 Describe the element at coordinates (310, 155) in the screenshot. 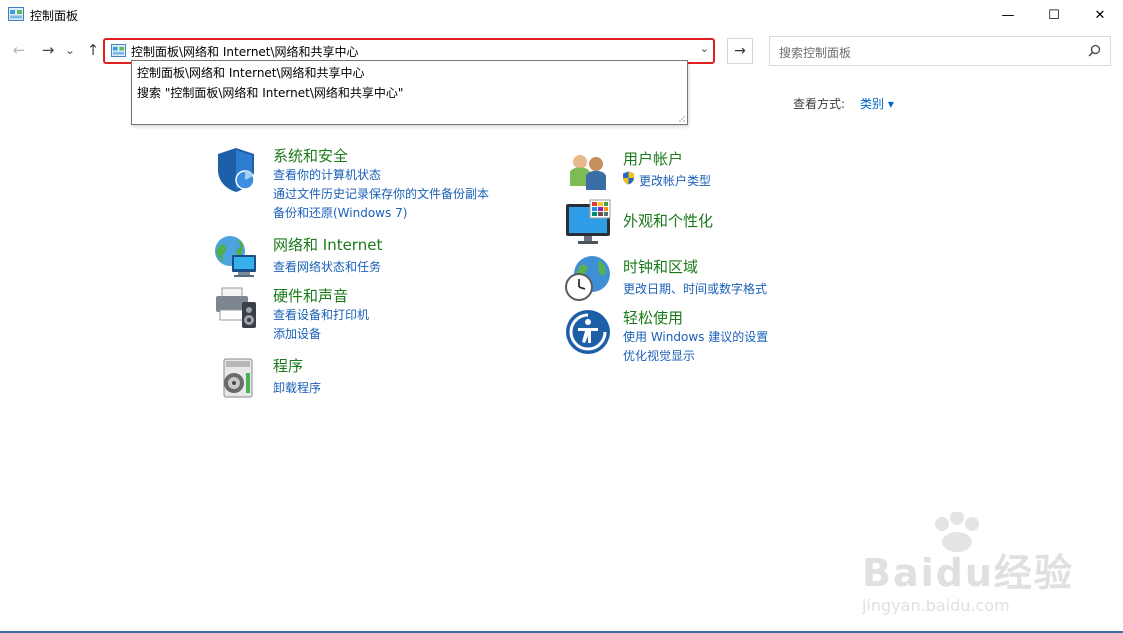

I see `category-title-system-security: 系统和安全` at that location.